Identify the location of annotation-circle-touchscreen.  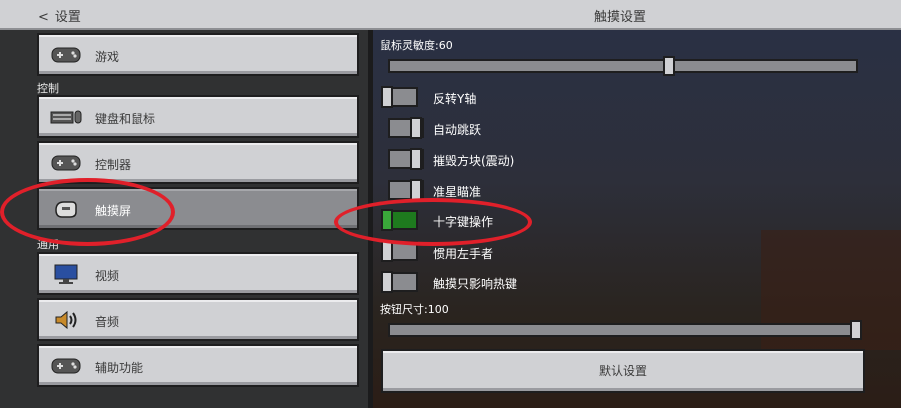
(87, 212).